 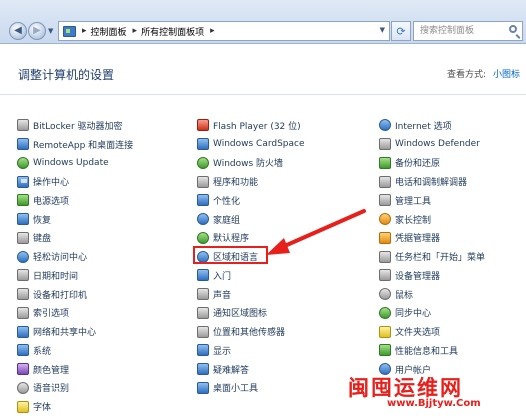 What do you see at coordinates (432, 350) in the screenshot?
I see `item-performance: 性能信息和工具` at bounding box center [432, 350].